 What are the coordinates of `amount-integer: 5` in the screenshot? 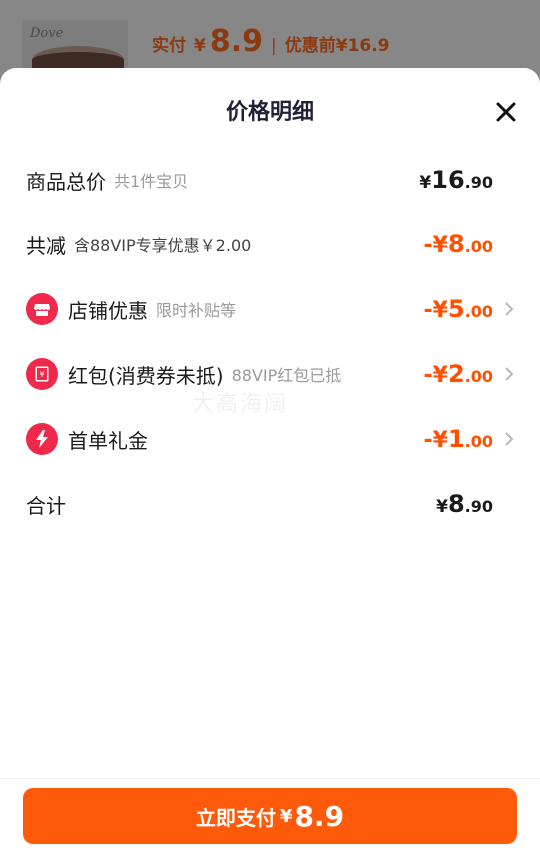 It's located at (456, 309).